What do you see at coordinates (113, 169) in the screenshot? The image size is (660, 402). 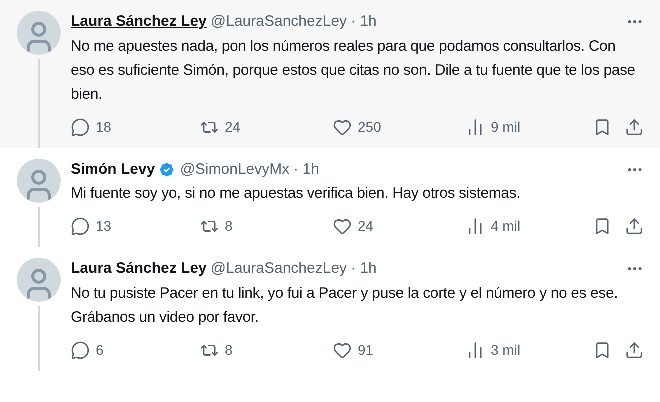 I see `author-name: Simón Levy` at bounding box center [113, 169].